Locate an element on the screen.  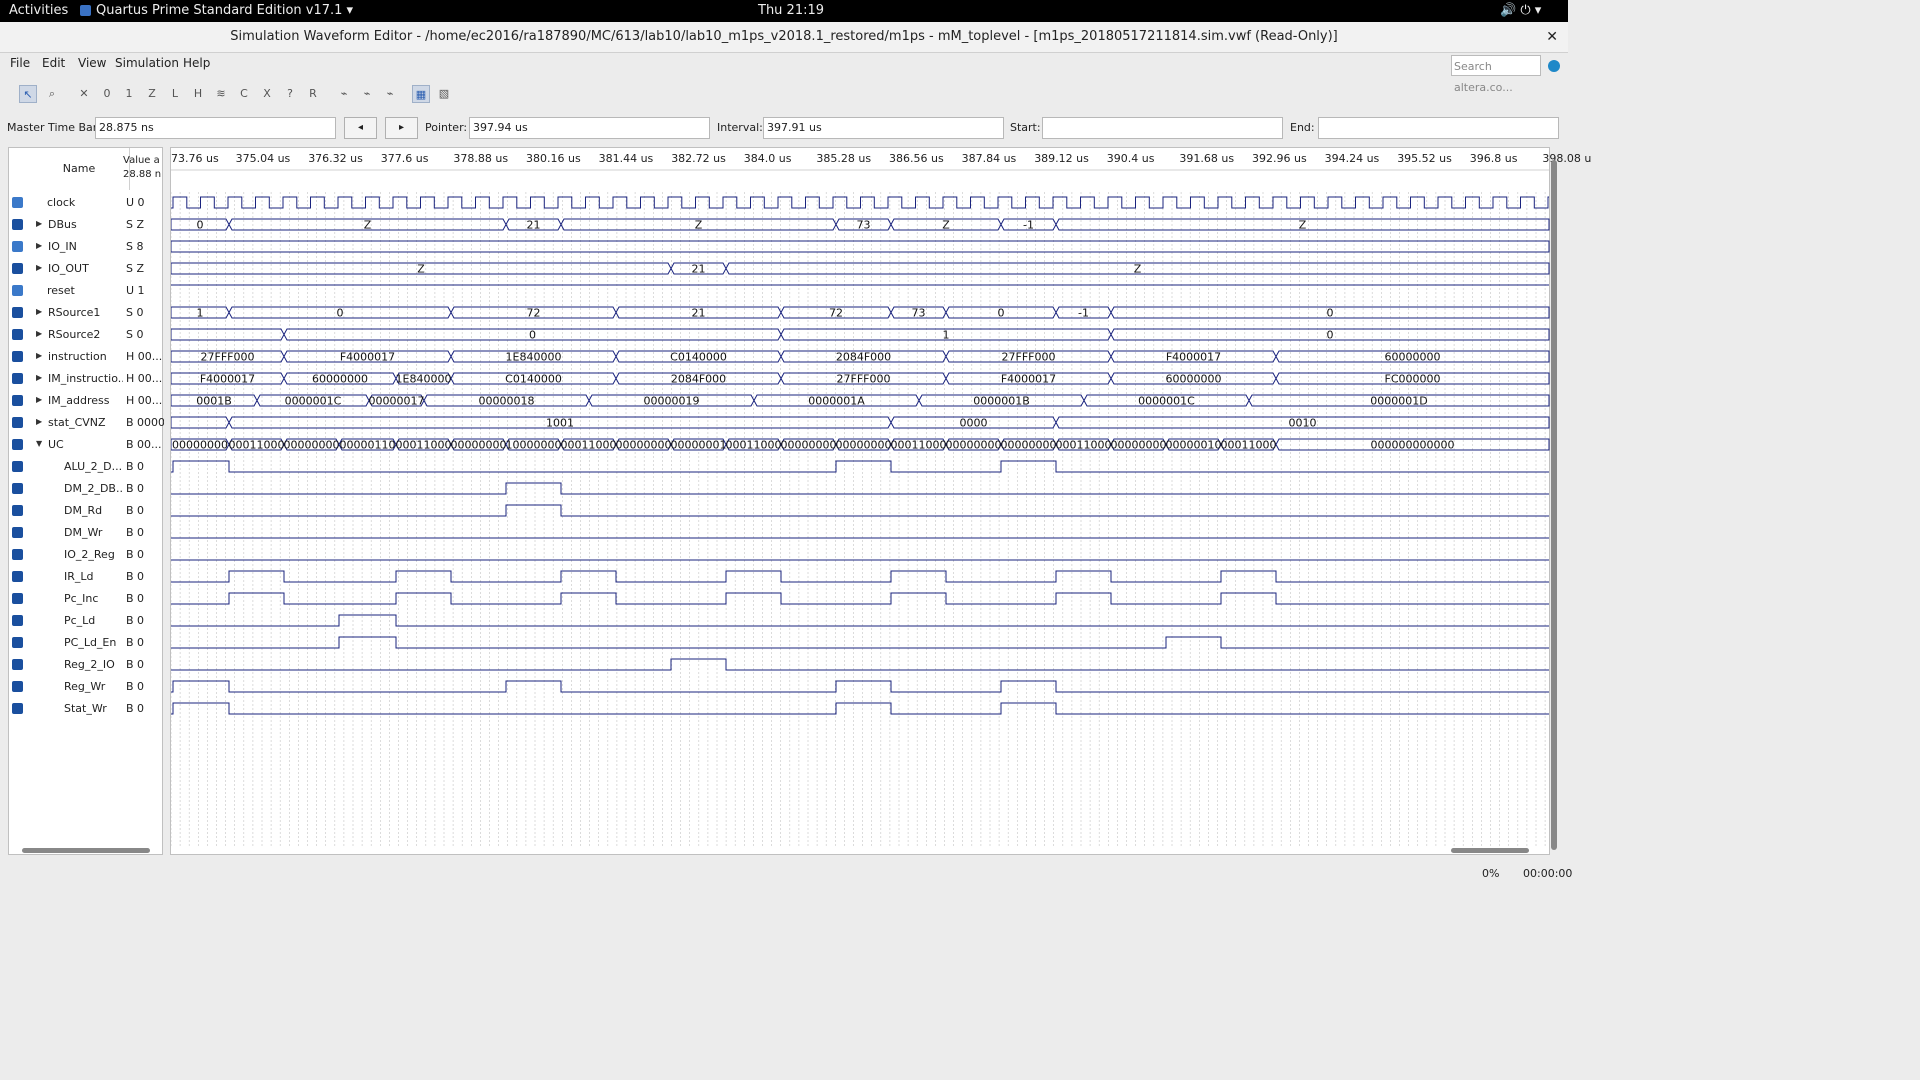
prev-transition-button: ◂ is located at coordinates (360, 128).